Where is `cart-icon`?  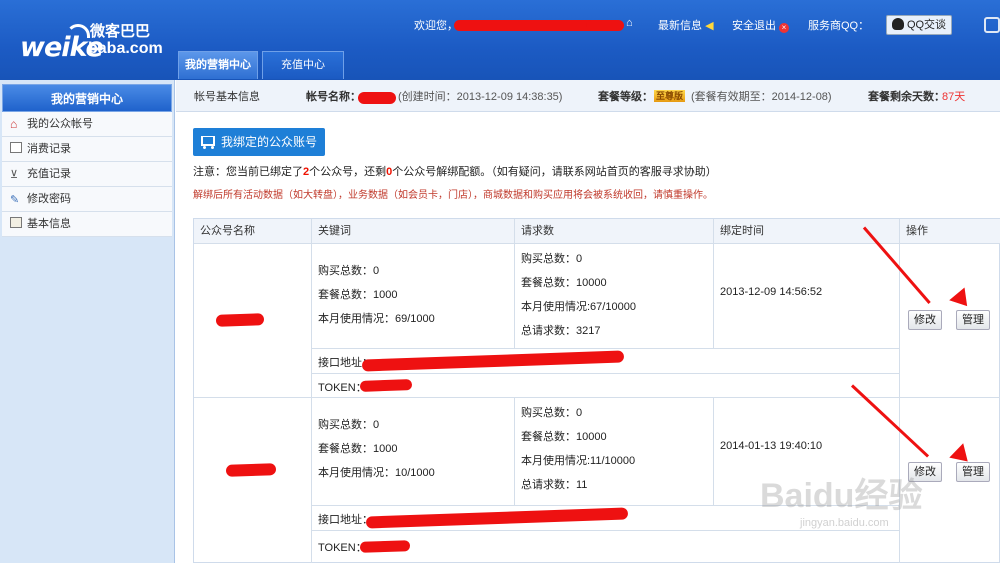 cart-icon is located at coordinates (208, 142).